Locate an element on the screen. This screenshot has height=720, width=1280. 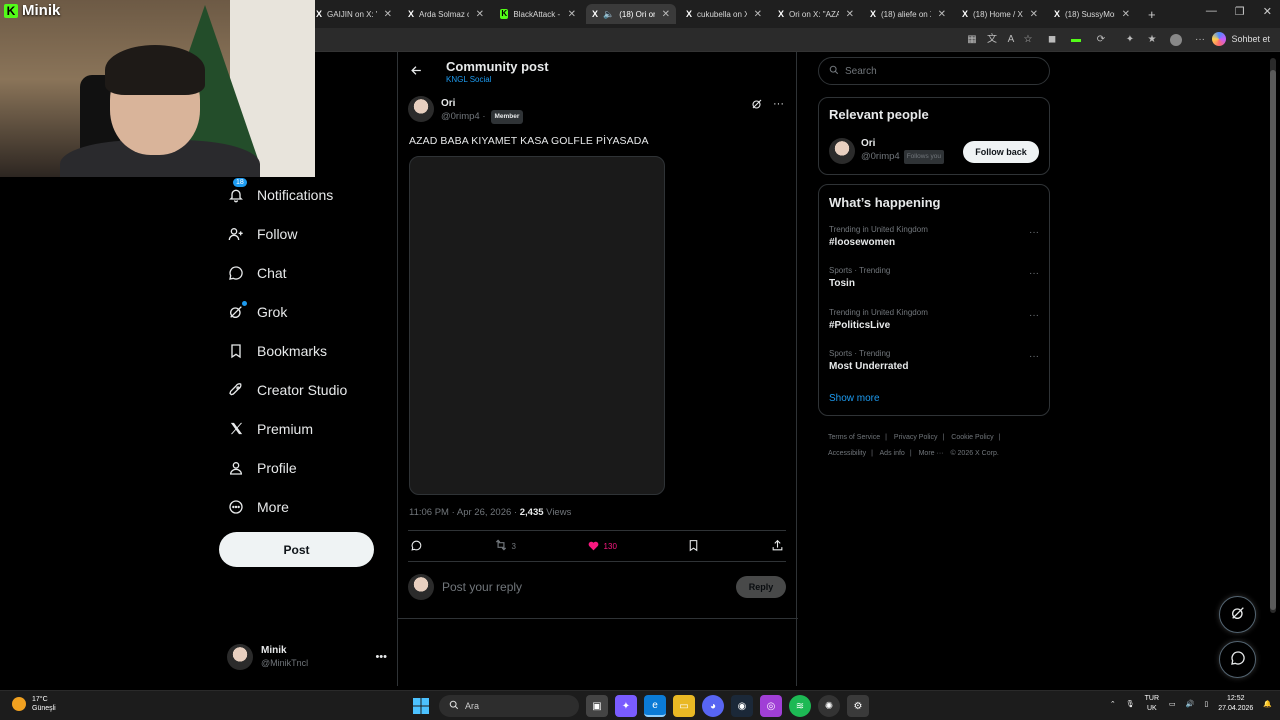
post-button: Post is located at coordinates (296, 549).